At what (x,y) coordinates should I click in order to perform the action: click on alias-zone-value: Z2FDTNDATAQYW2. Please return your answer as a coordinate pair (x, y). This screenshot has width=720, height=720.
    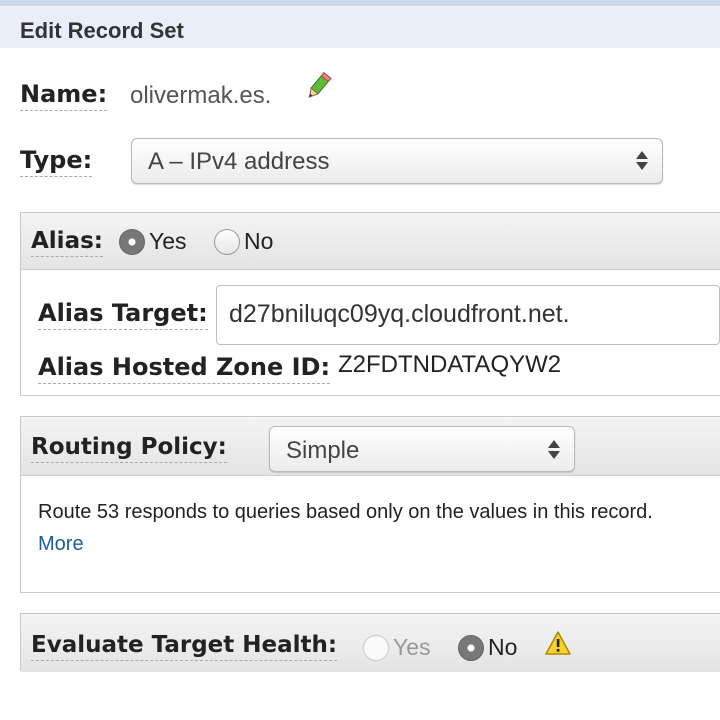
    Looking at the image, I should click on (450, 364).